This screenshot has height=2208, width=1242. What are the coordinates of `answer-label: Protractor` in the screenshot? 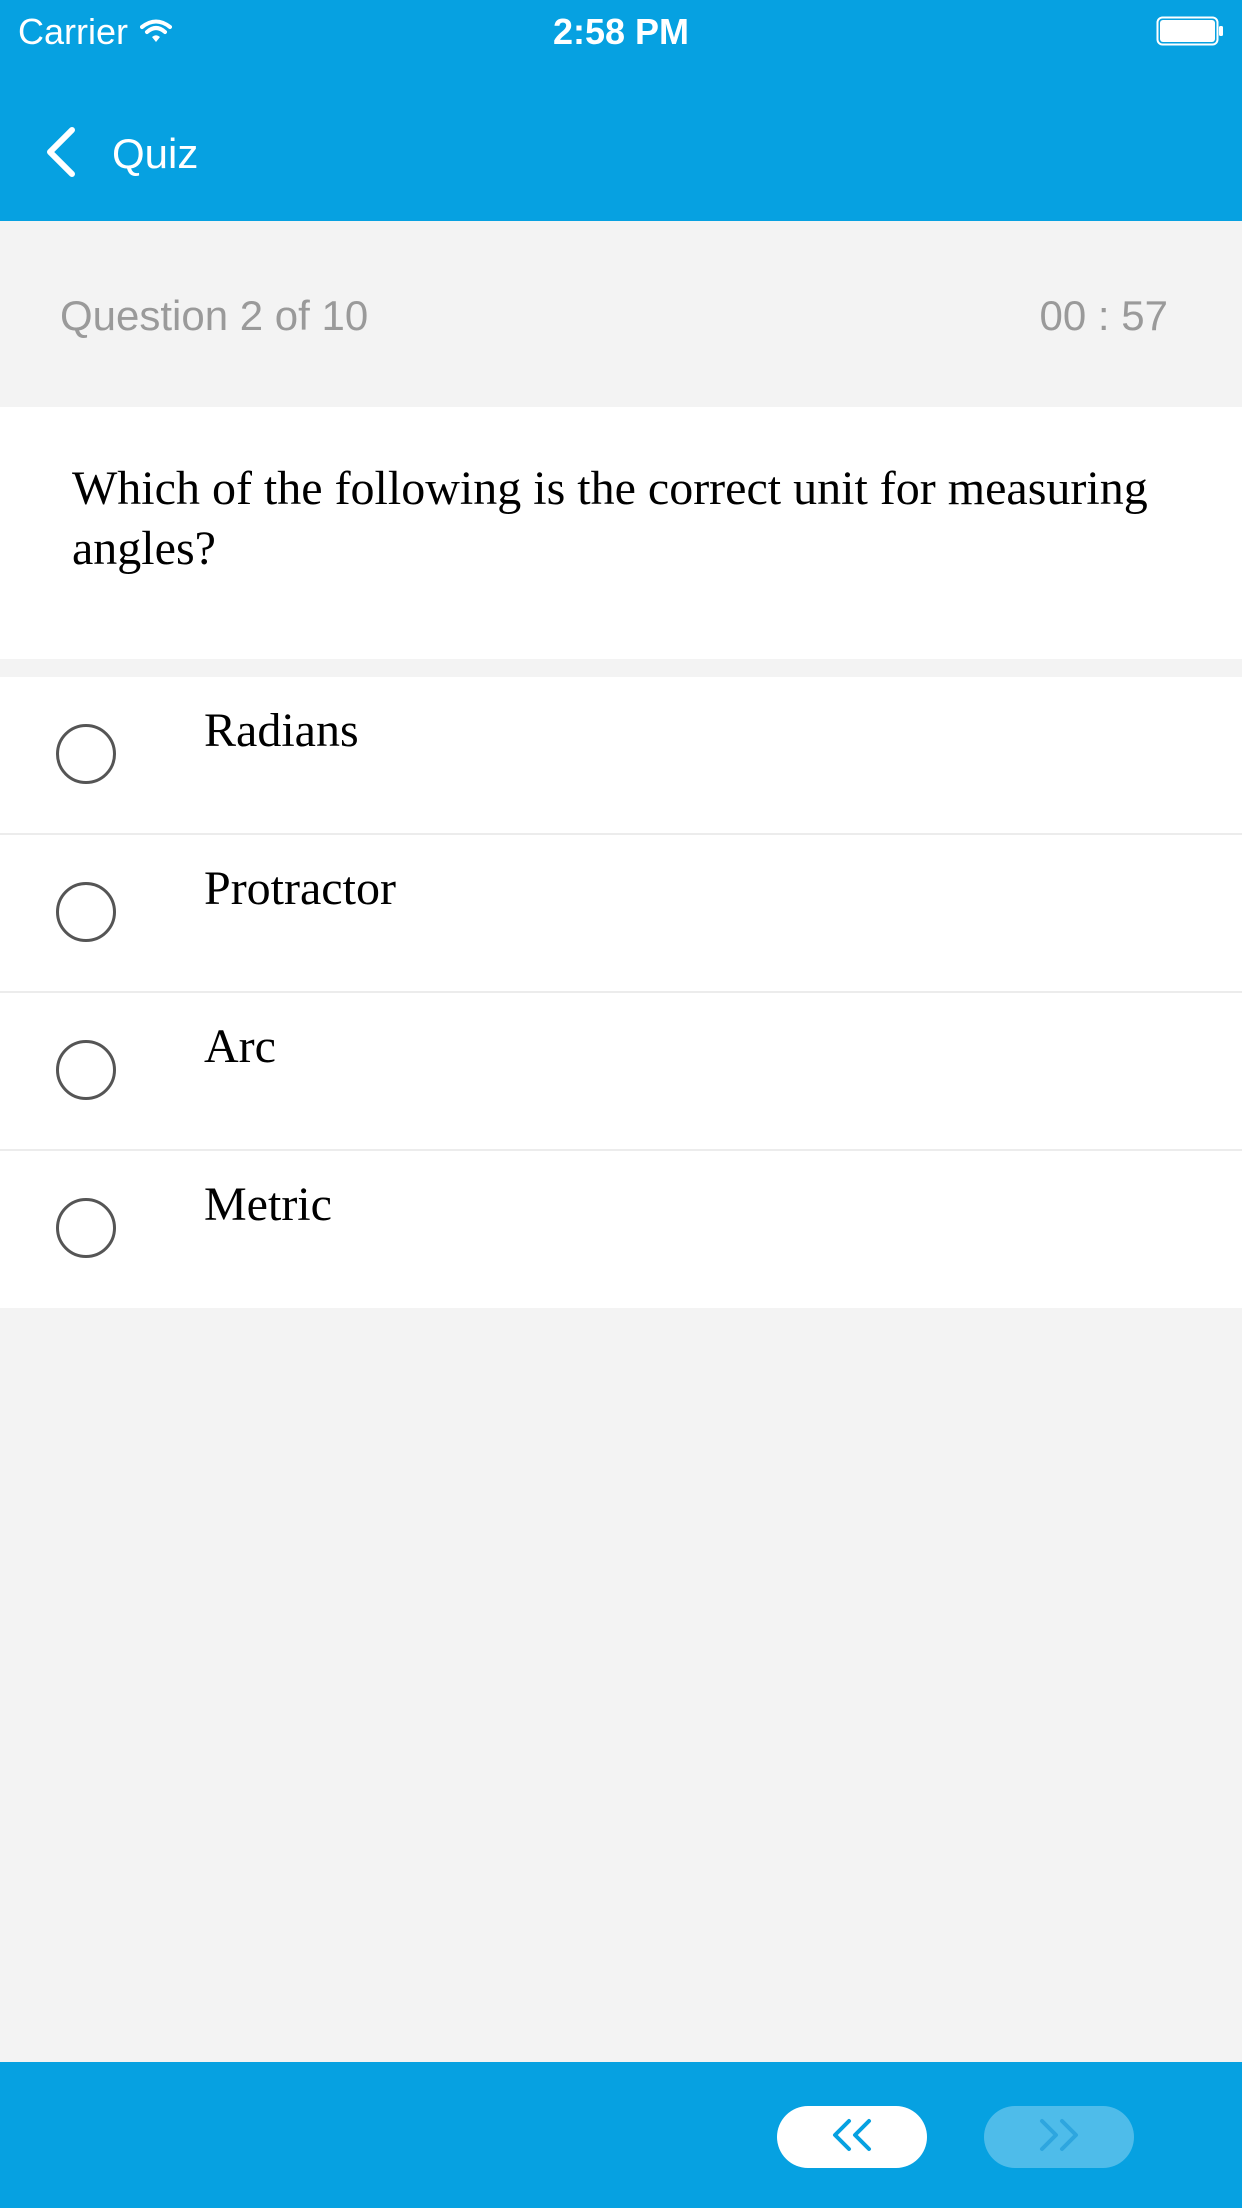 It's located at (300, 888).